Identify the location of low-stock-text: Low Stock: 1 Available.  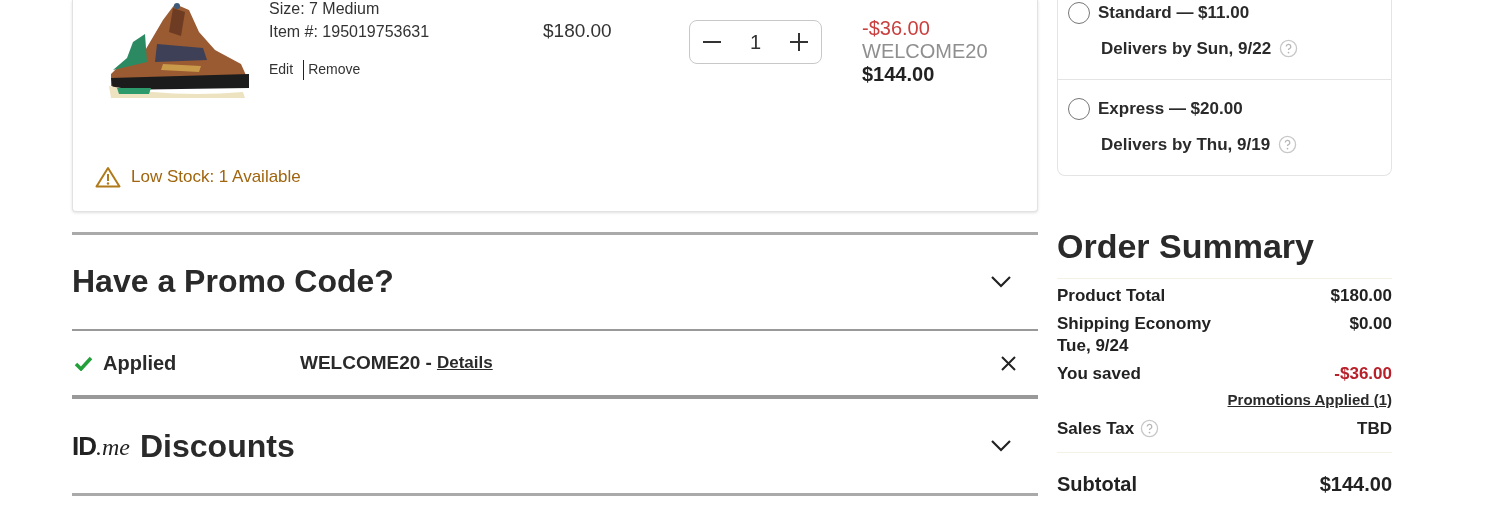
(216, 177).